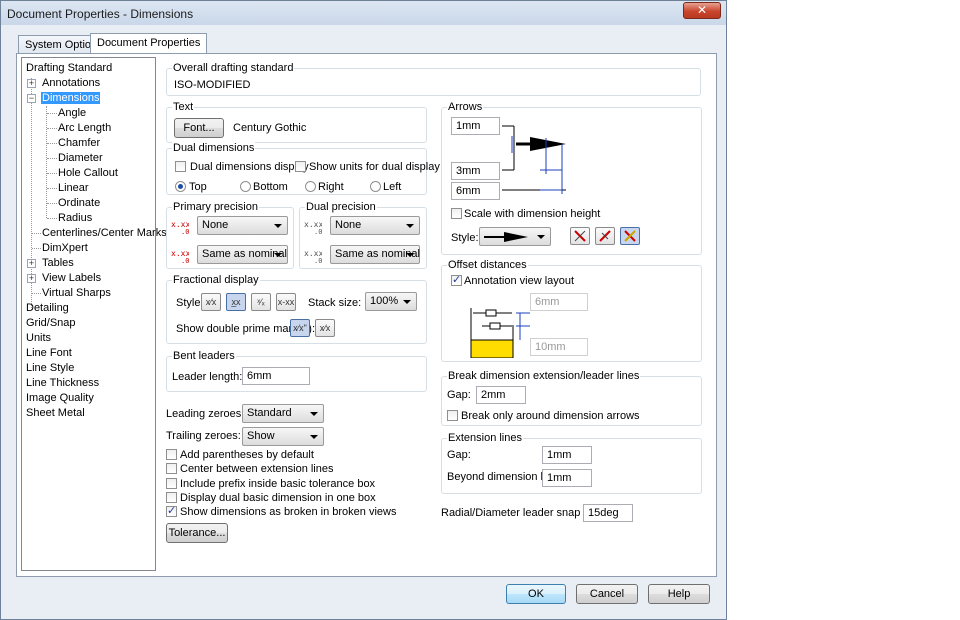 The image size is (960, 620). I want to click on double-prime-on-icon: x⁄x", so click(300, 328).